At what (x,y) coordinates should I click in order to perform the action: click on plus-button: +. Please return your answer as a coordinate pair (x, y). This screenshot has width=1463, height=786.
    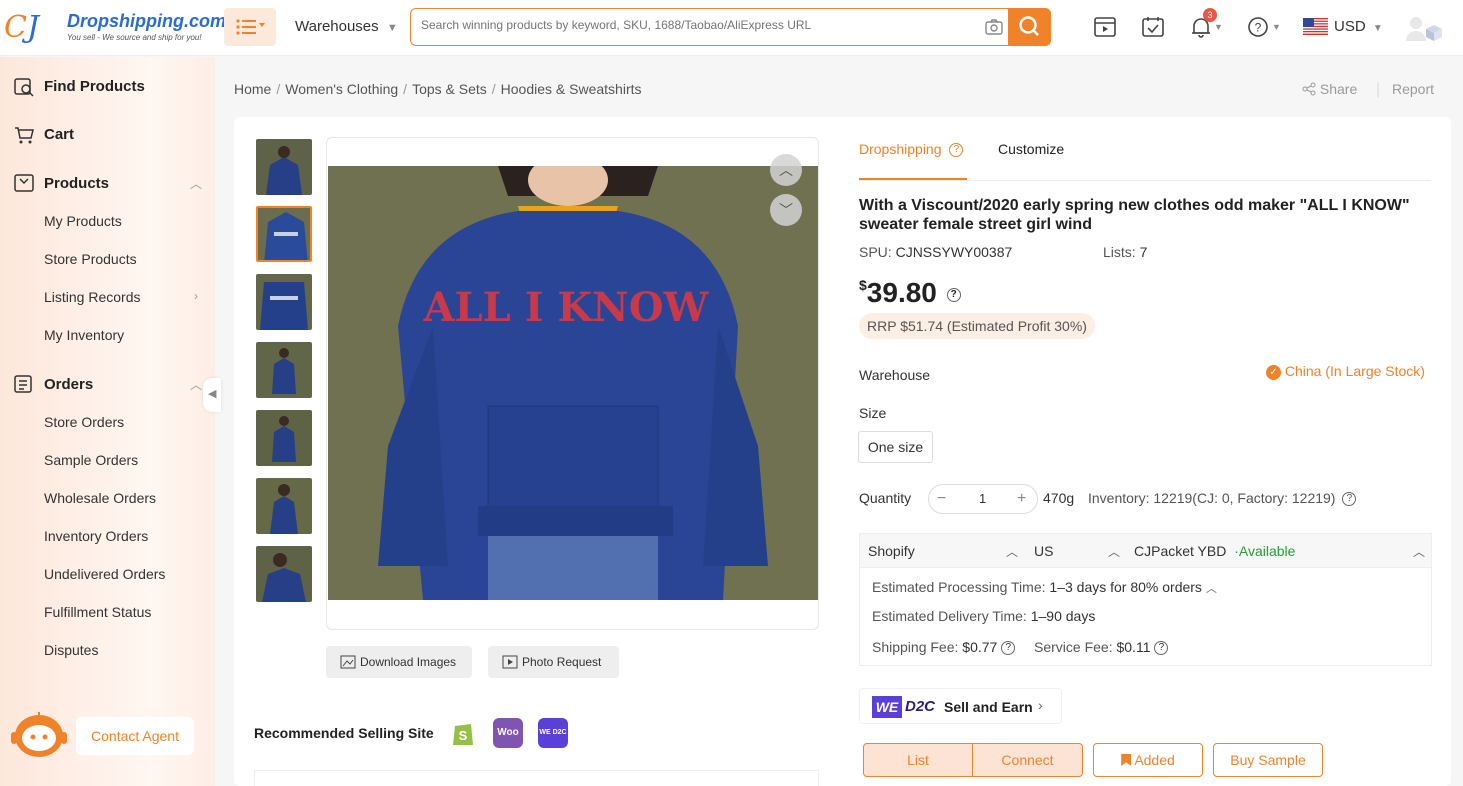
    Looking at the image, I should click on (1021, 499).